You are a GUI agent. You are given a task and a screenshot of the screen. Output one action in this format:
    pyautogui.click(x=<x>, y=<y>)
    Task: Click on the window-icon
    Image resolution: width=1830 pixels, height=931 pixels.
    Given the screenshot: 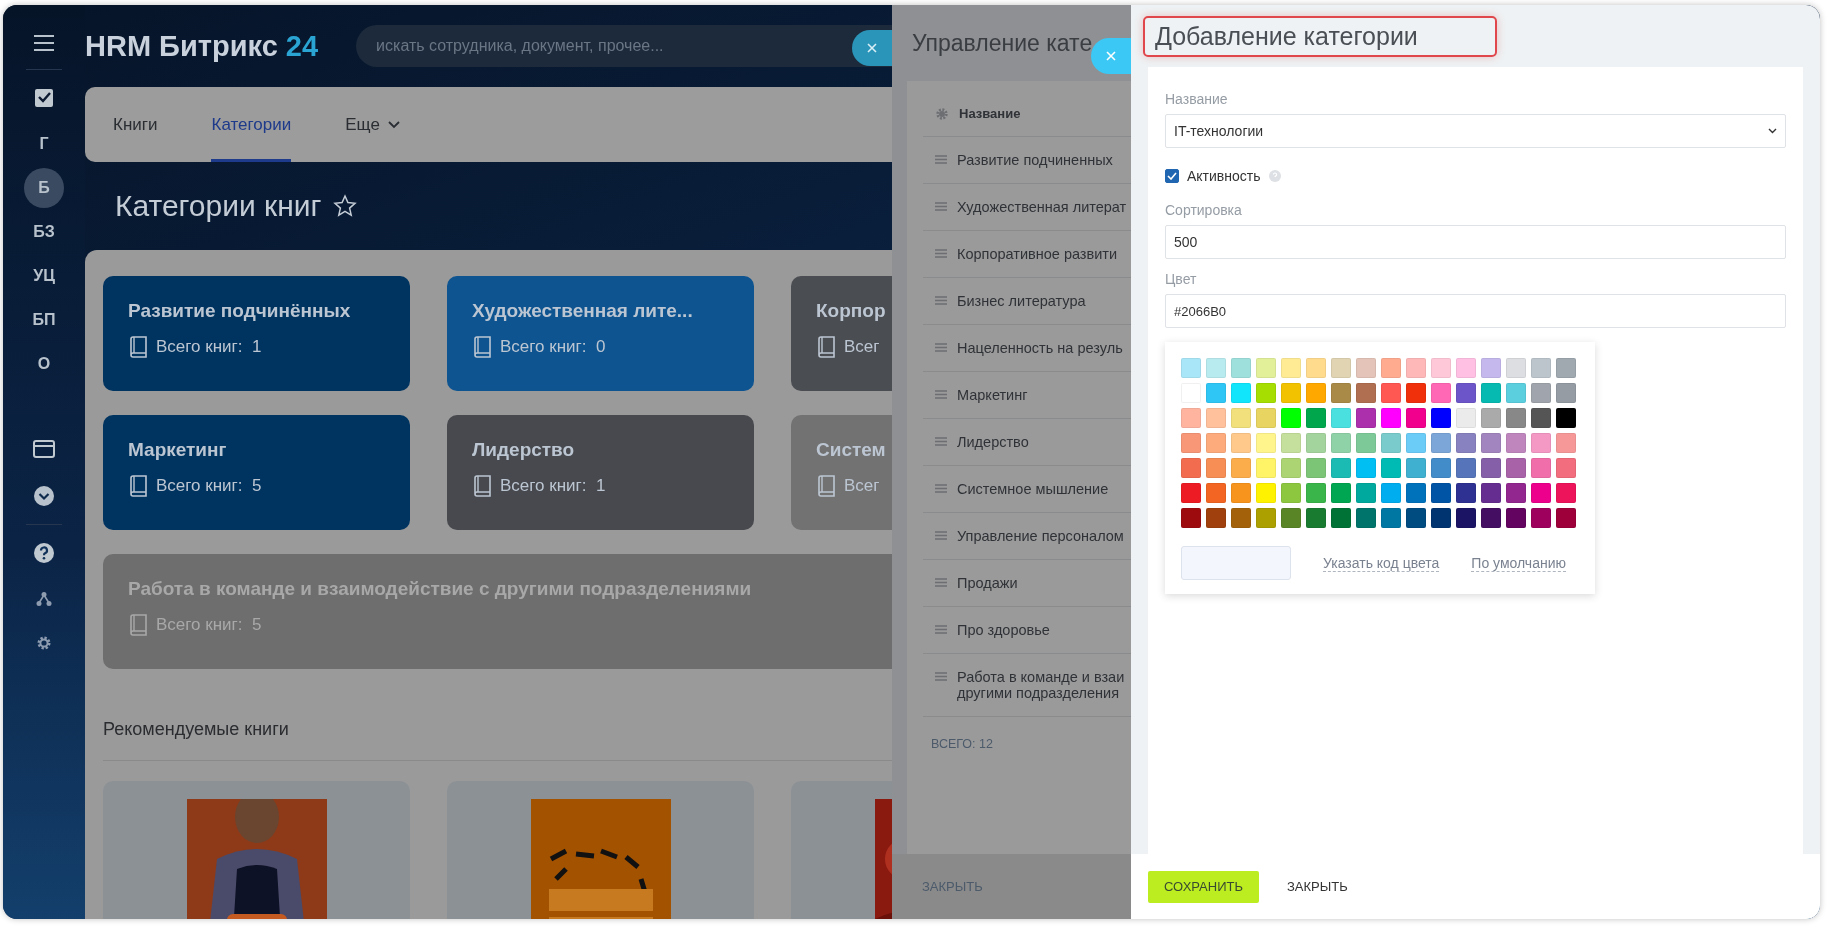 What is the action you would take?
    pyautogui.click(x=44, y=449)
    